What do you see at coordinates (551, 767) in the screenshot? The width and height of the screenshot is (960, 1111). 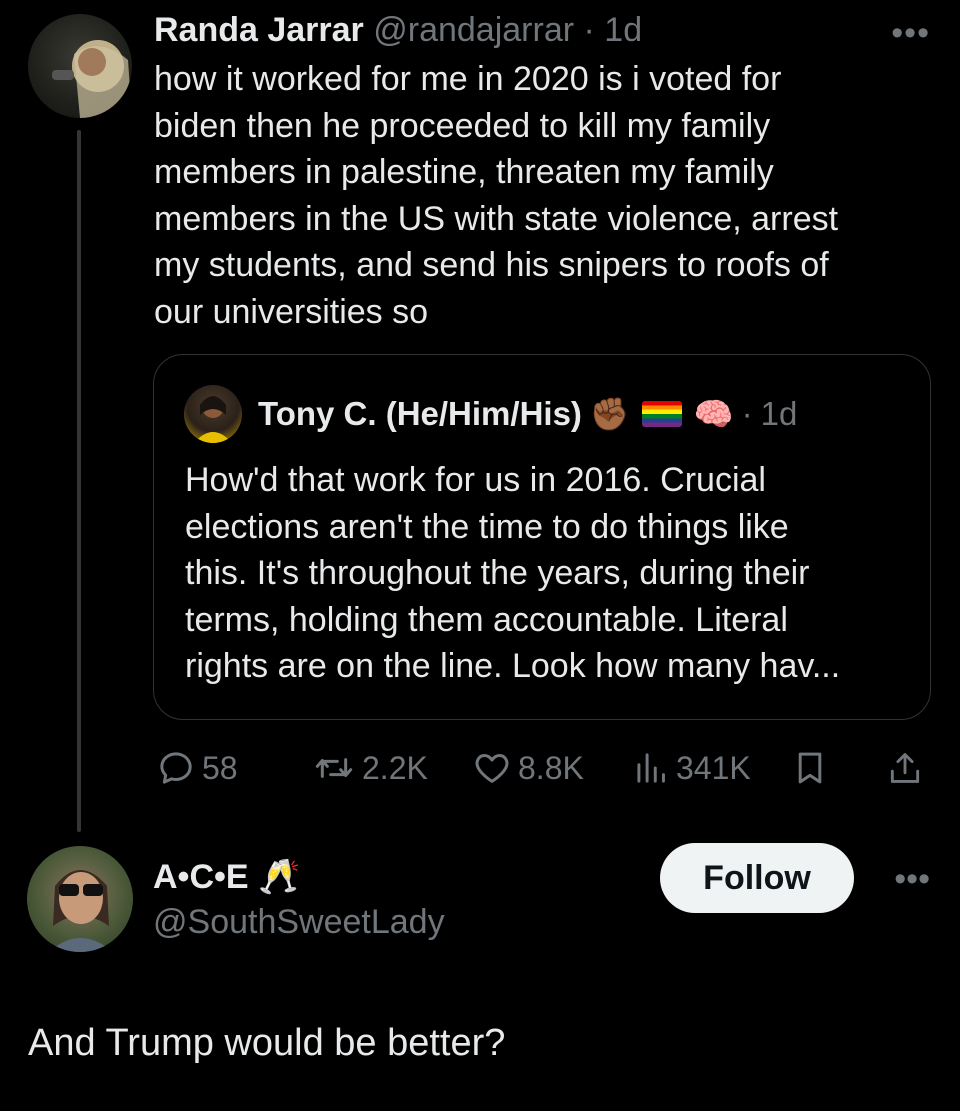 I see `like-count: 8.8K` at bounding box center [551, 767].